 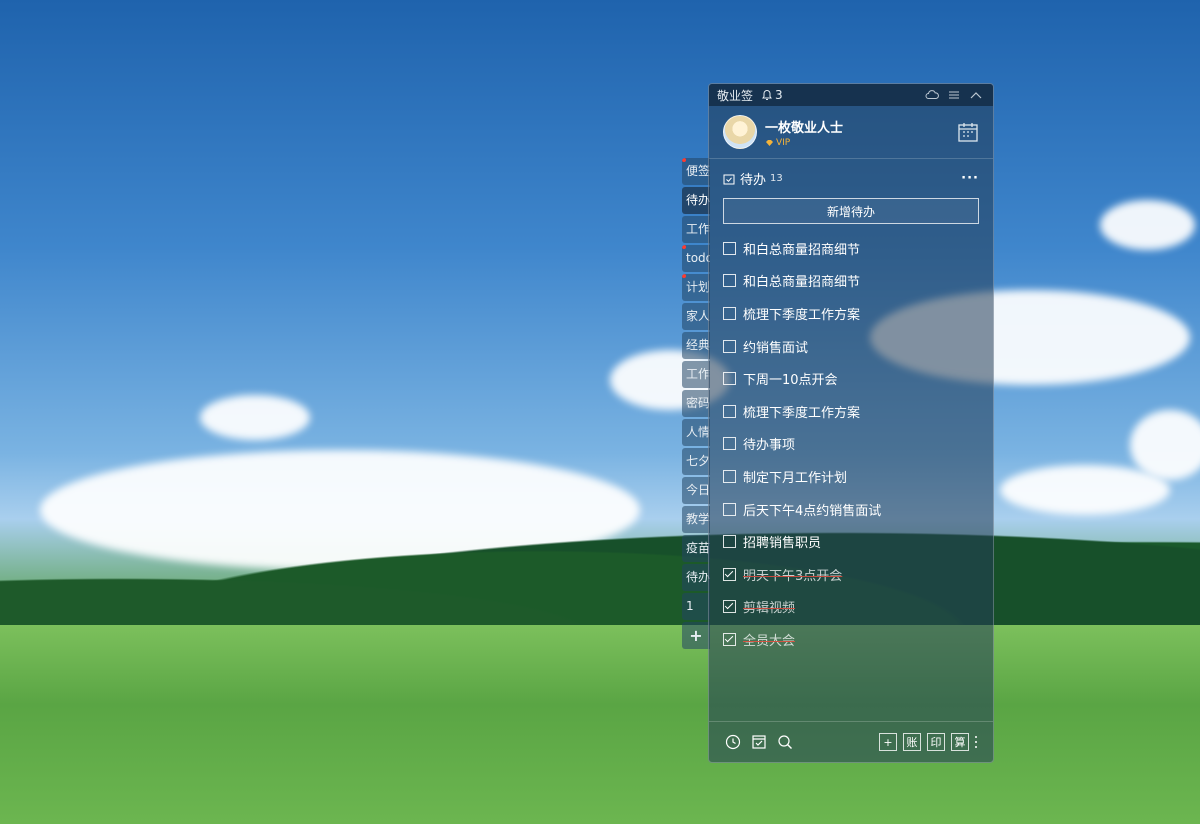 What do you see at coordinates (769, 142) in the screenshot?
I see `diamond-icon` at bounding box center [769, 142].